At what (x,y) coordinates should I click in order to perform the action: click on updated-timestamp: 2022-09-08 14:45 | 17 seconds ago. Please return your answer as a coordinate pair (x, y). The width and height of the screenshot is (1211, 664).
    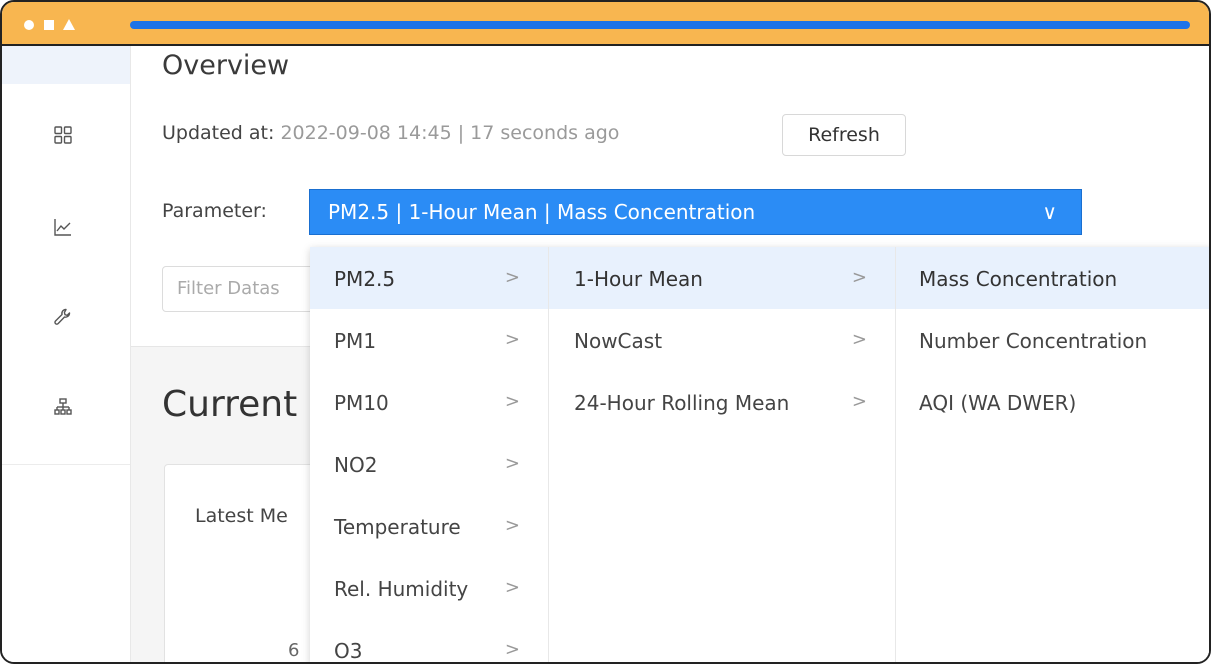
    Looking at the image, I should click on (450, 133).